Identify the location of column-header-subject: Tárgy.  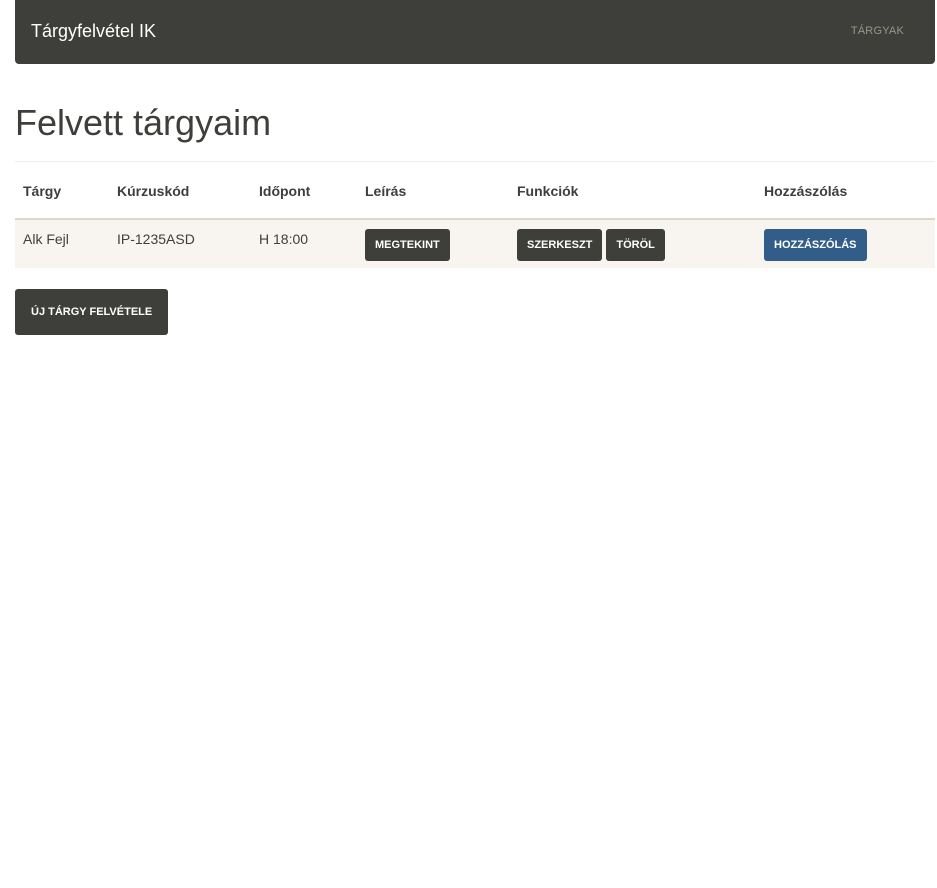
(62, 201).